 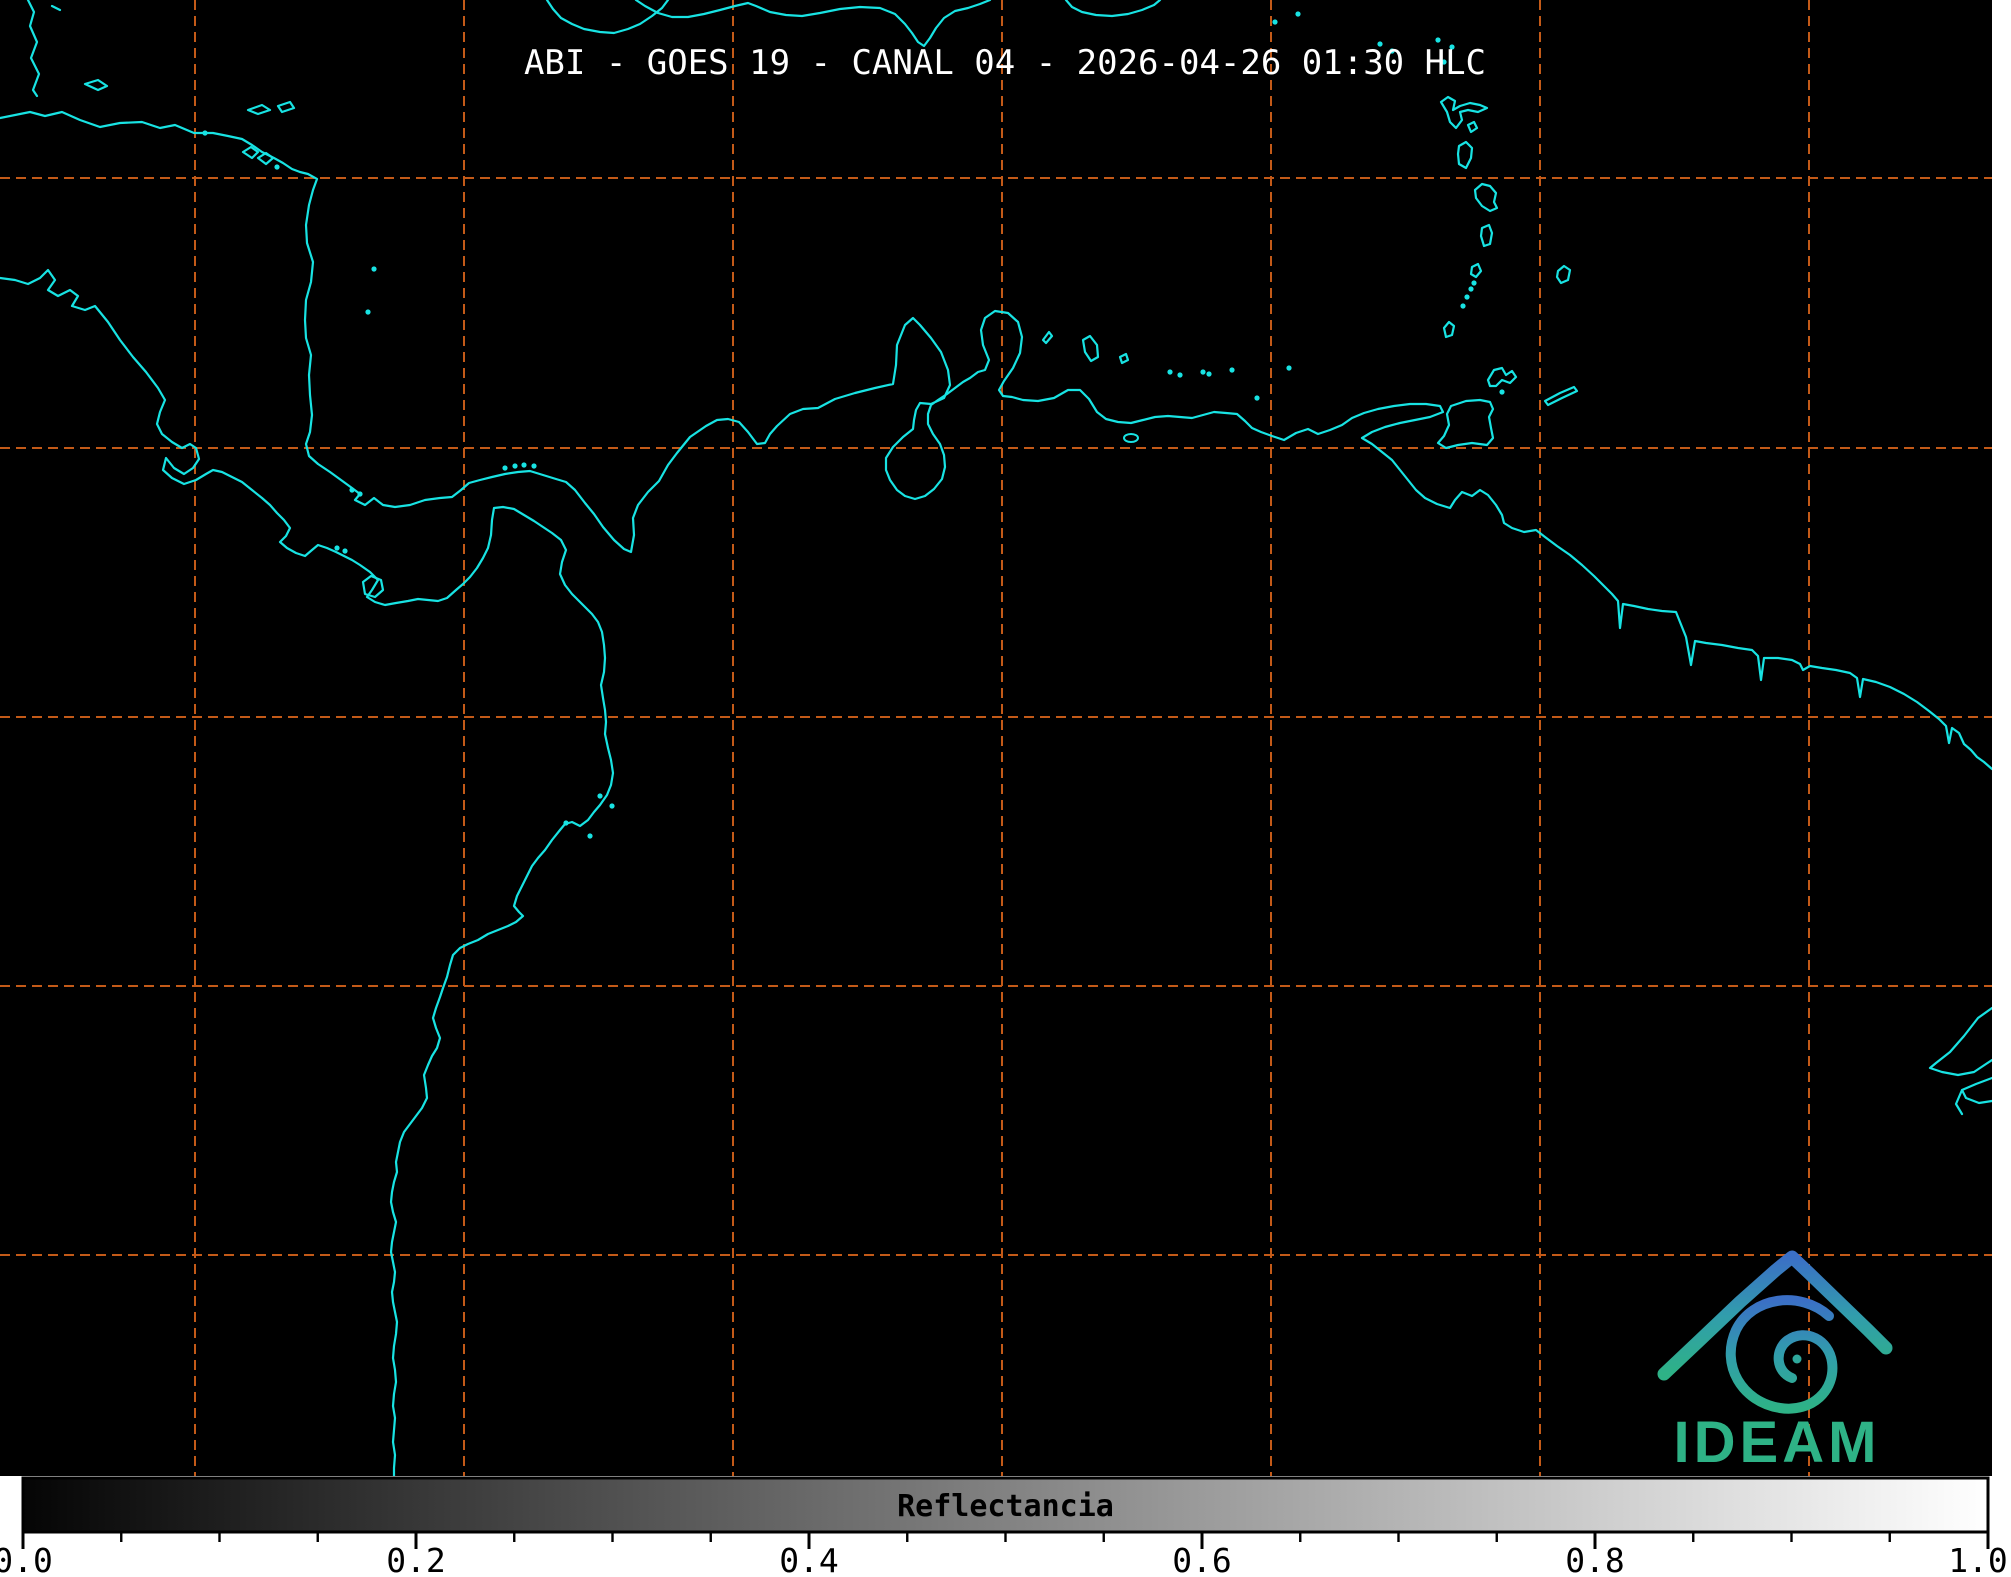 I want to click on logo-spiral-eye-icon, so click(x=1797, y=1359).